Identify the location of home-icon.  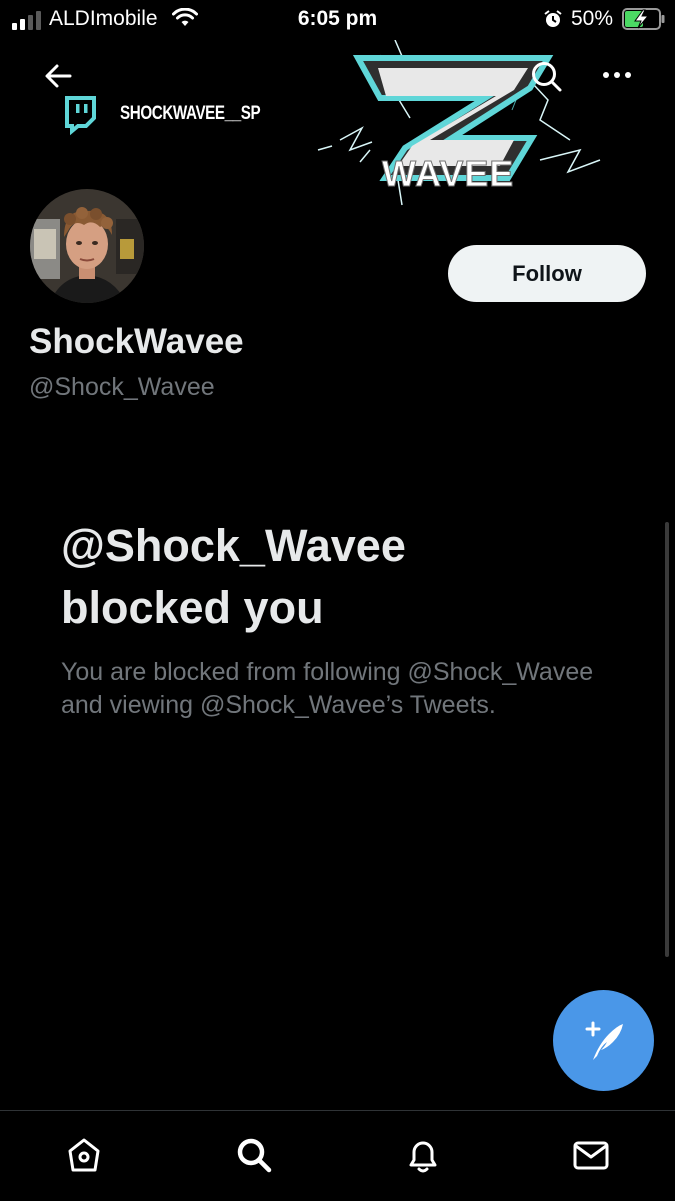
(84, 1155).